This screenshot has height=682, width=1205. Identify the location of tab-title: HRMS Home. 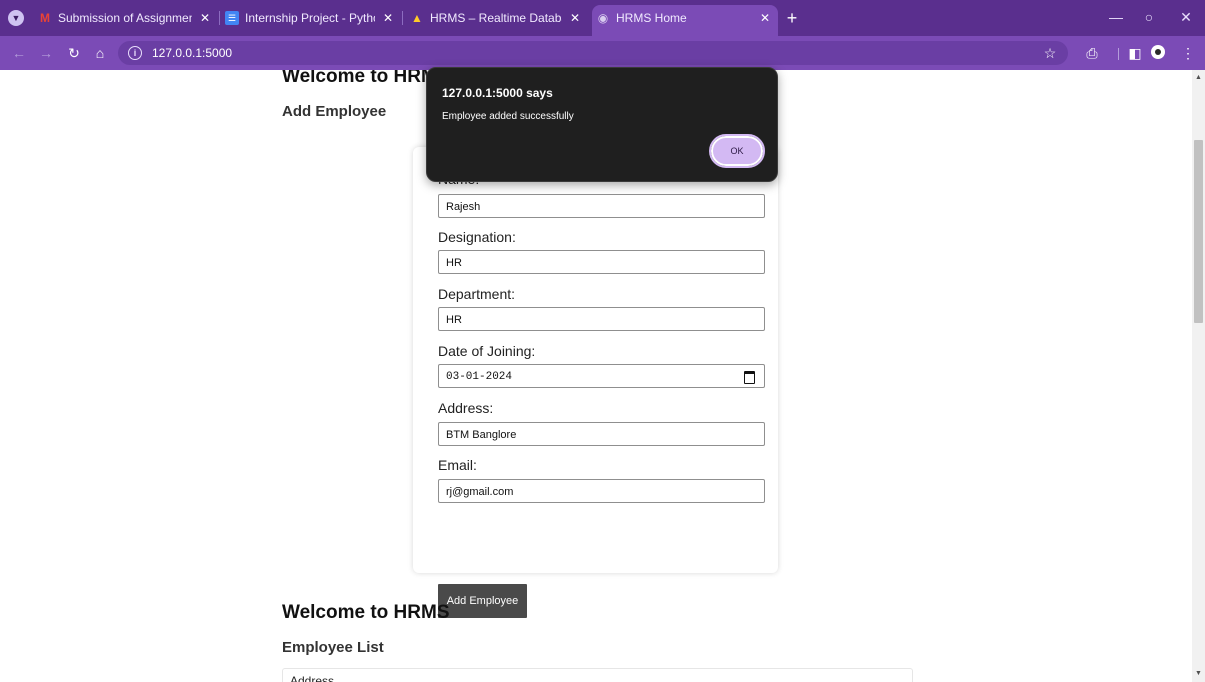
(651, 18).